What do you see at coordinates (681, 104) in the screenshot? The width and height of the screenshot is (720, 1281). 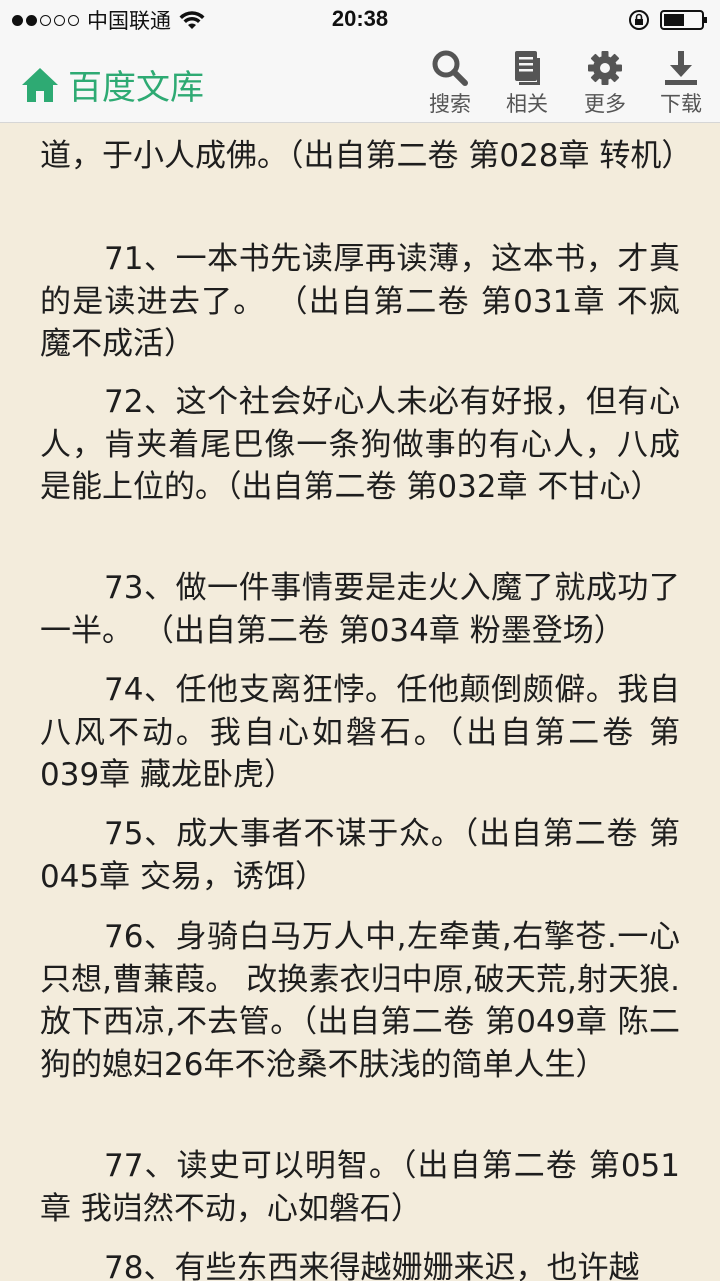 I see `download-label: 下载` at bounding box center [681, 104].